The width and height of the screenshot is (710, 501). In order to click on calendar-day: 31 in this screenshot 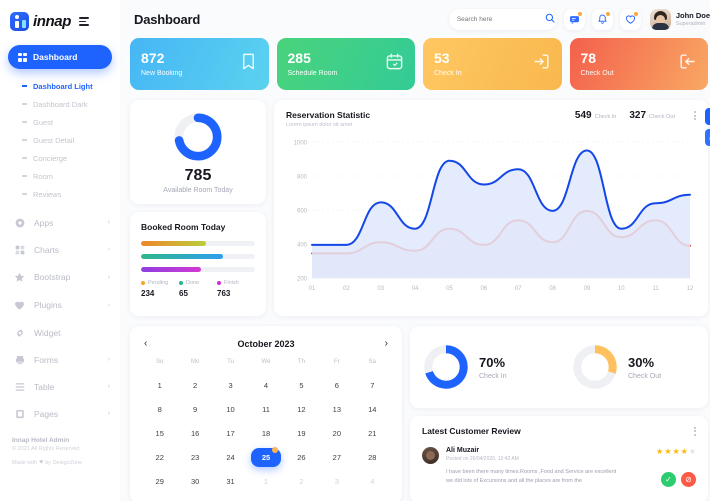, I will do `click(230, 481)`.